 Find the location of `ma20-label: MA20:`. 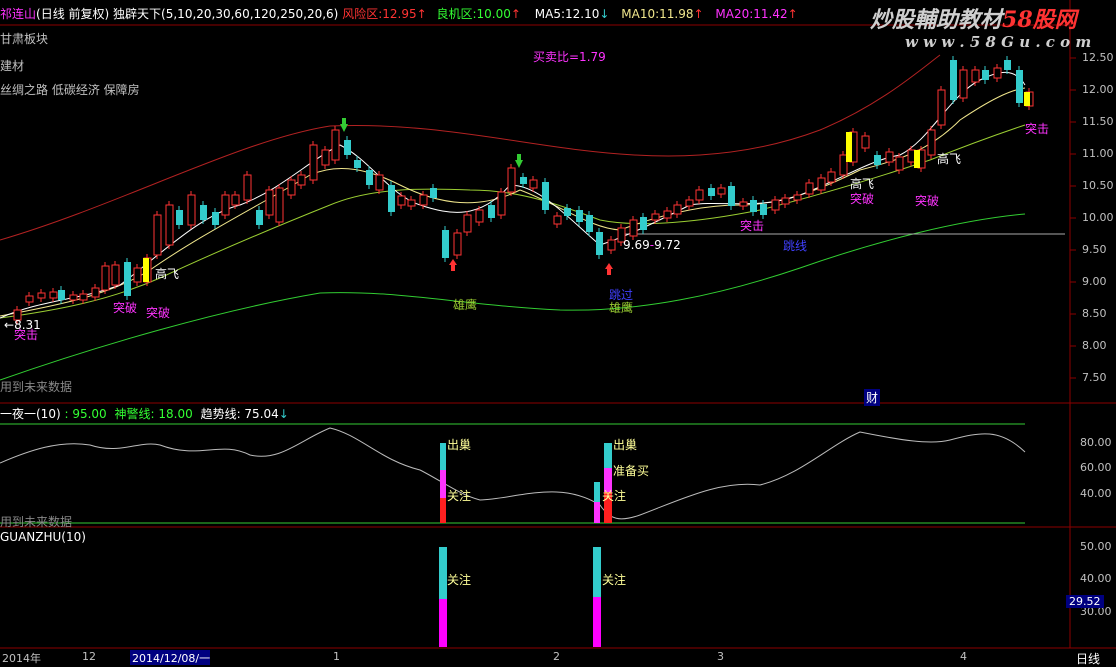

ma20-label: MA20: is located at coordinates (734, 14).